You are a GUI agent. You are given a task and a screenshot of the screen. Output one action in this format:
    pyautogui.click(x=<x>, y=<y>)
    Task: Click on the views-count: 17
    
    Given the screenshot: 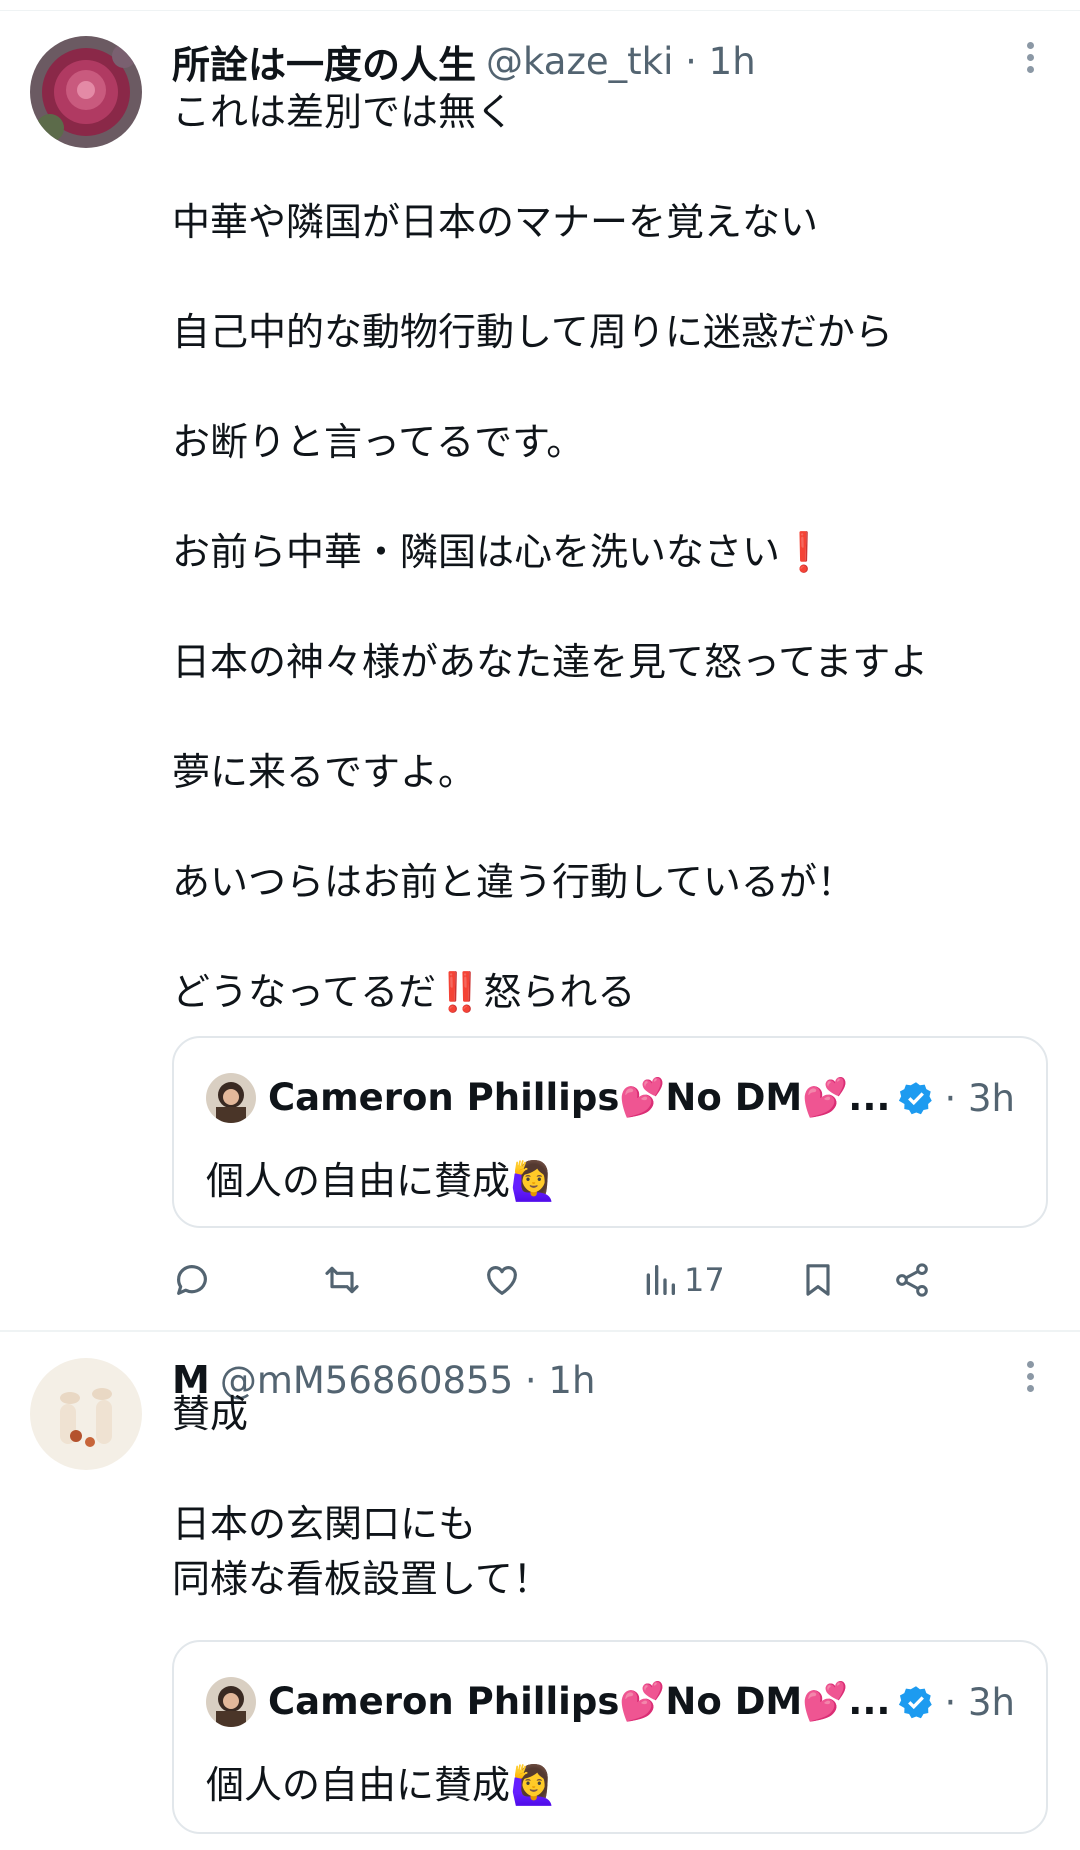 What is the action you would take?
    pyautogui.click(x=704, y=1280)
    